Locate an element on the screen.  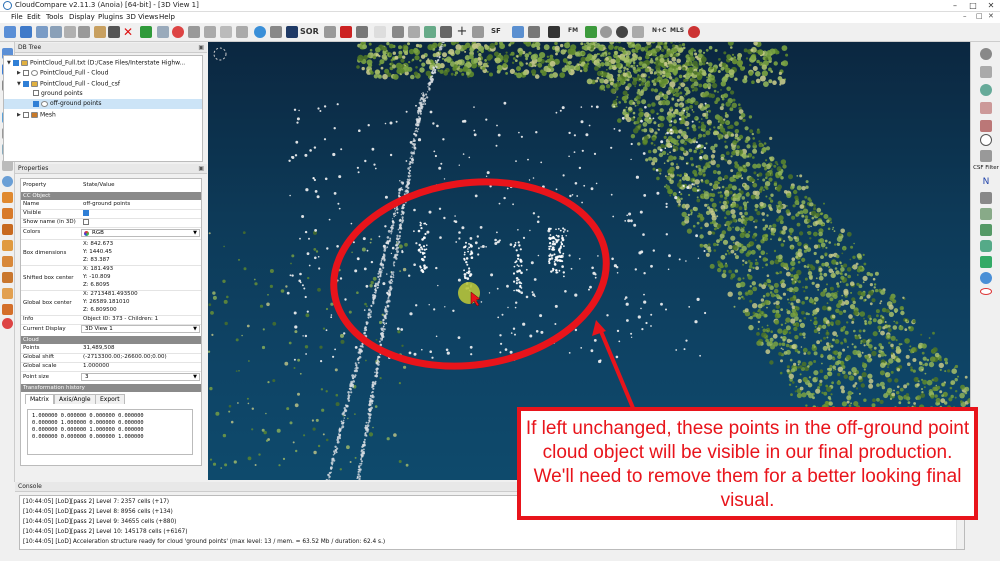
canupo-icon is located at coordinates (986, 214).